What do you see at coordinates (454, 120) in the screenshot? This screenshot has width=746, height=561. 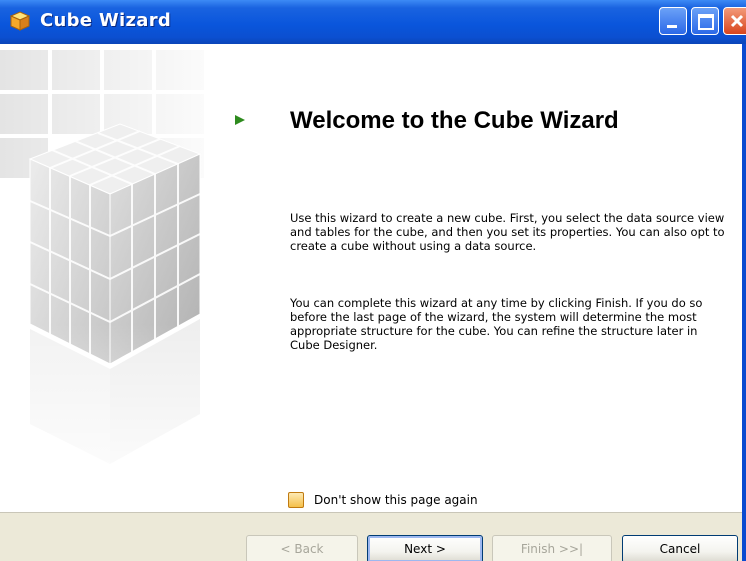 I see `page-title: Welcome to the Cube Wizard` at bounding box center [454, 120].